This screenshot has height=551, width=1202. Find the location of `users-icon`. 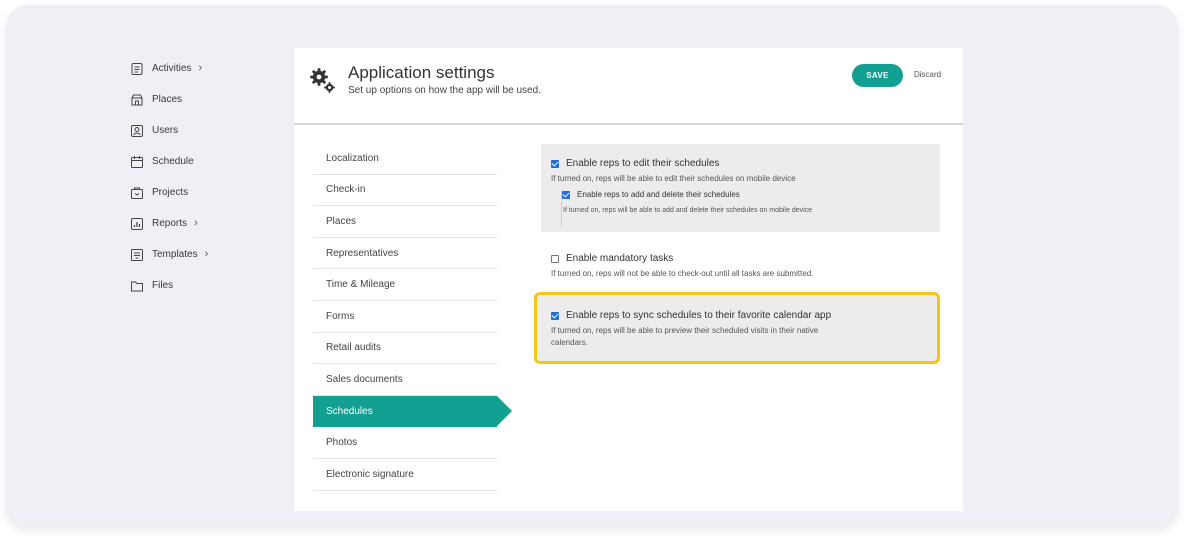

users-icon is located at coordinates (137, 130).